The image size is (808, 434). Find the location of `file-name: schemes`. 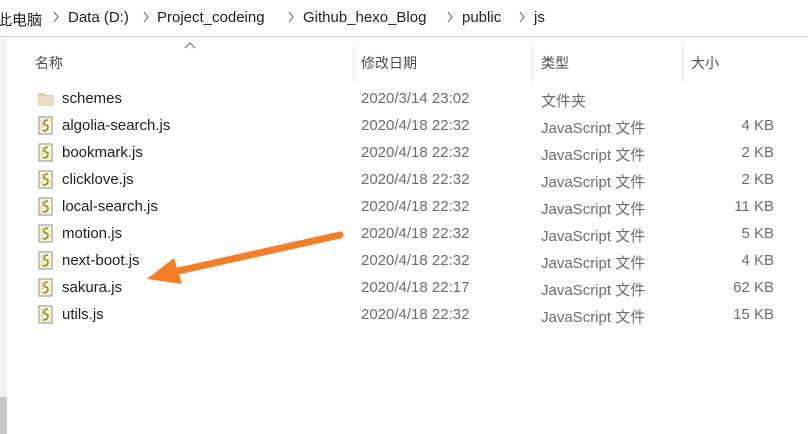

file-name: schemes is located at coordinates (92, 98).